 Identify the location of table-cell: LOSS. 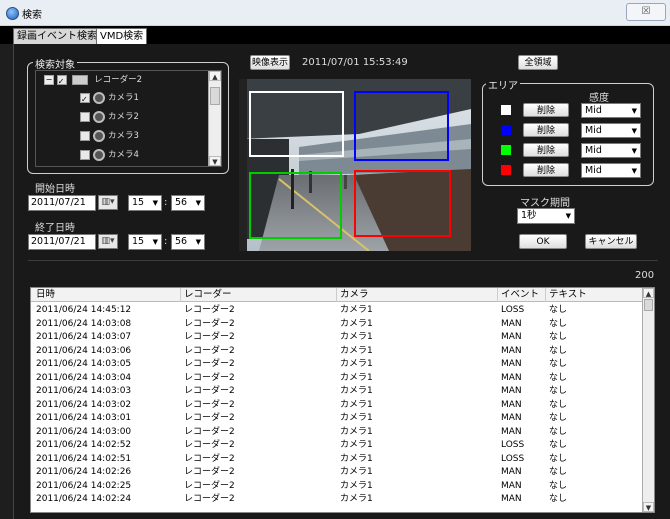
(513, 445).